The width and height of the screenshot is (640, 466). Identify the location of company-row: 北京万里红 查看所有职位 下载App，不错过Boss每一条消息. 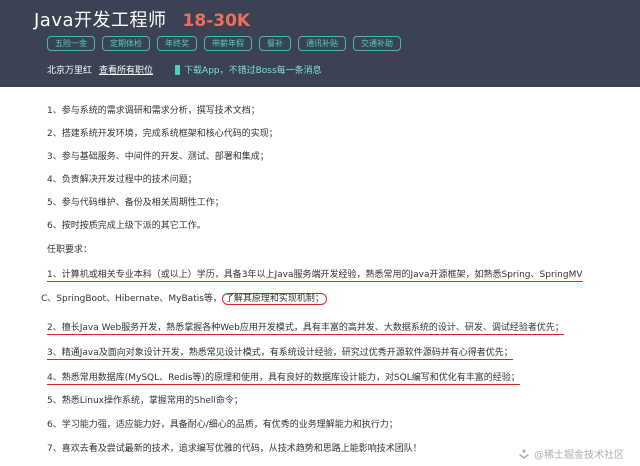
(184, 69).